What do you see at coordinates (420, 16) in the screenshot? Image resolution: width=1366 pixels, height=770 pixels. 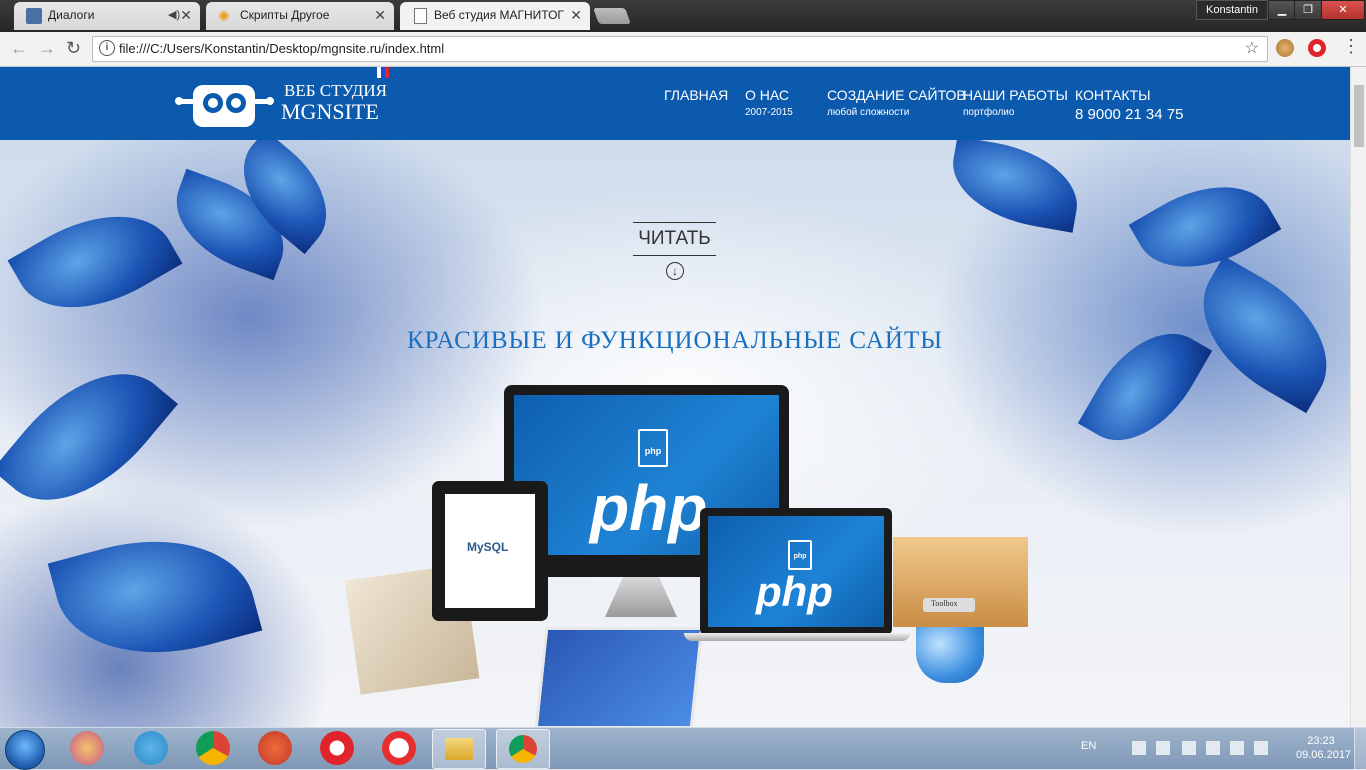 I see `page-icon` at bounding box center [420, 16].